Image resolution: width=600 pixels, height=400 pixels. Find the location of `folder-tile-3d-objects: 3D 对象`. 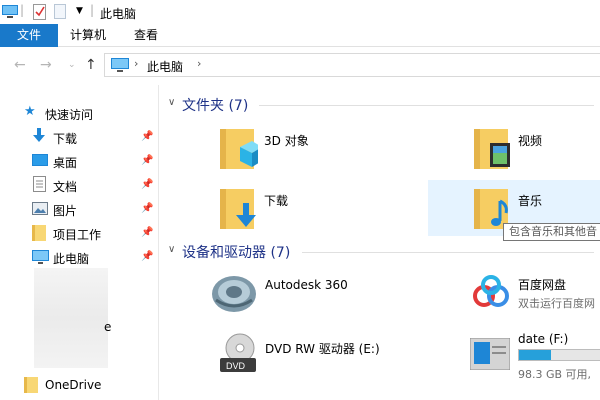

folder-tile-3d-objects: 3D 对象 is located at coordinates (317, 148).